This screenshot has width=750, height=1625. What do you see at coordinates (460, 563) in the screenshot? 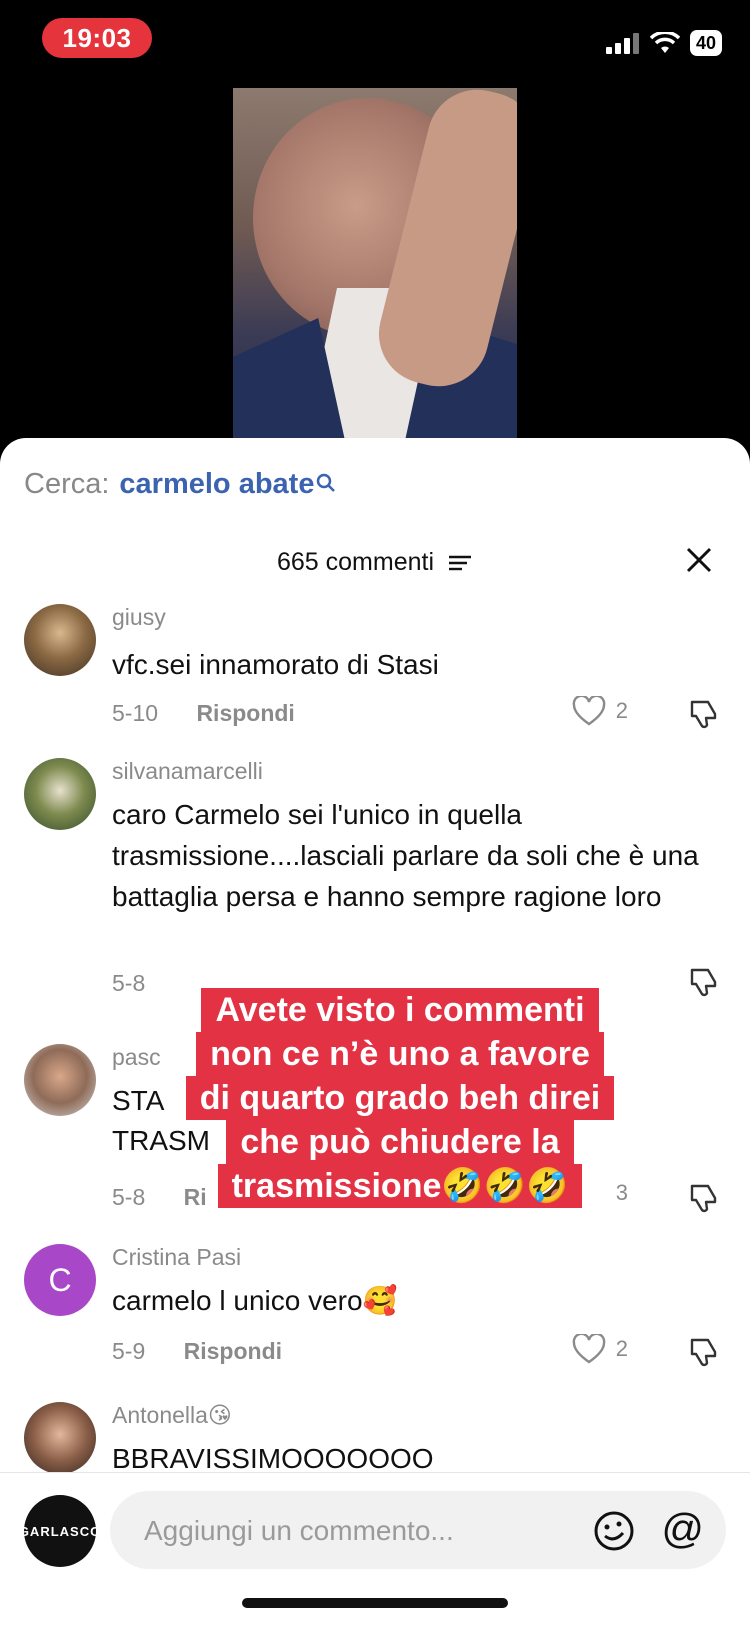
I see `sort-icon` at bounding box center [460, 563].